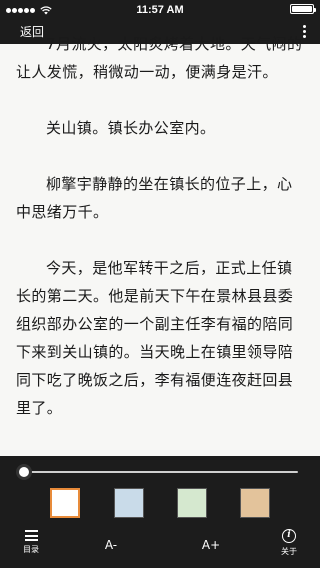  I want to click on about-button: i 关于, so click(289, 542).